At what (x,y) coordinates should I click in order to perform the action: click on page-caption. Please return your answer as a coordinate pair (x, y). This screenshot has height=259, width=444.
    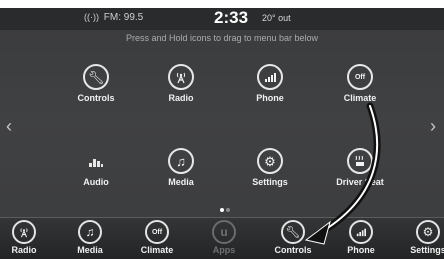
    Looking at the image, I should click on (130, 4).